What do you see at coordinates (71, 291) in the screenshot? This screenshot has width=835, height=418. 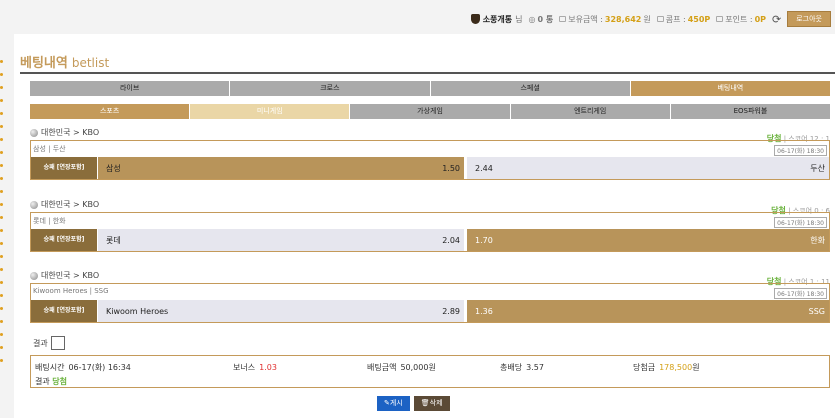 I see `match-title: Kiwoom Heroes | SSG` at bounding box center [71, 291].